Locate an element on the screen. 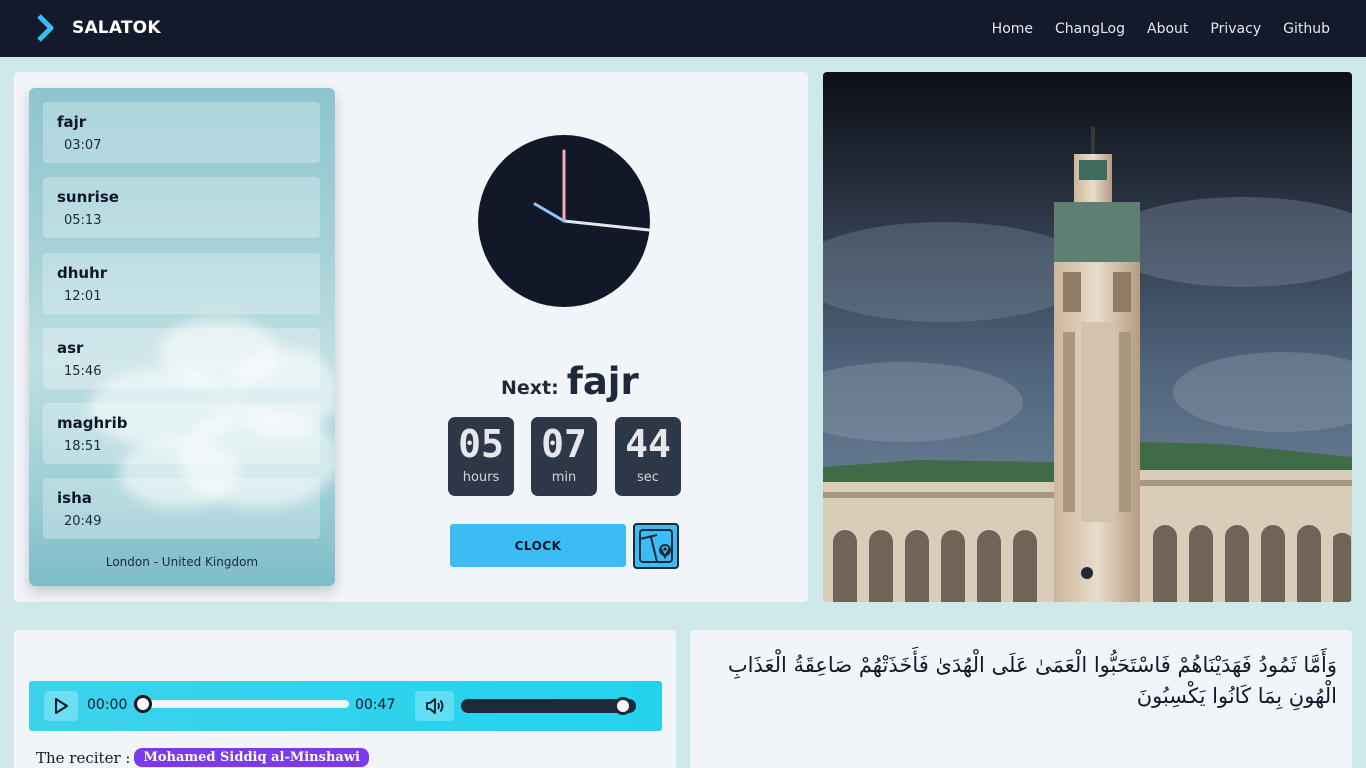 The height and width of the screenshot is (768, 1366). prayer-name: fajr is located at coordinates (72, 122).